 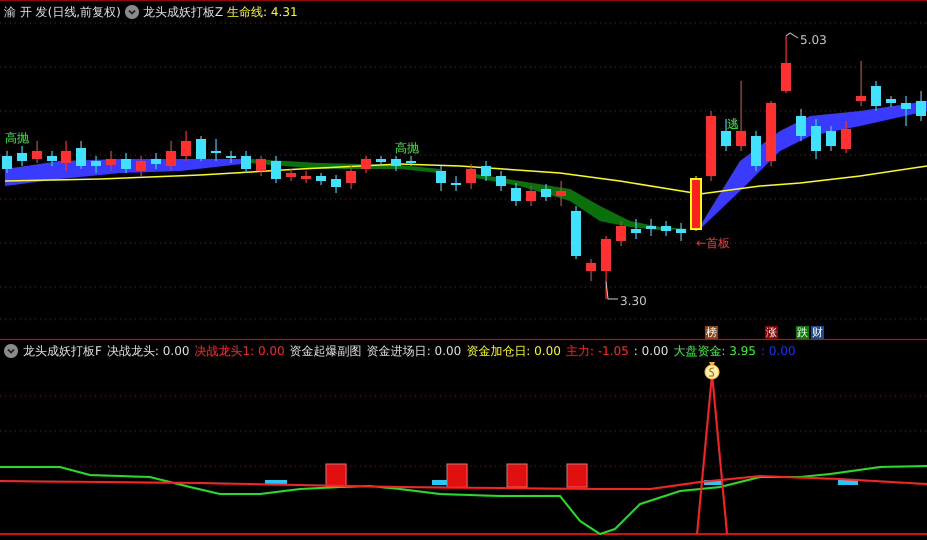 I want to click on signal-badge: 财, so click(x=817, y=332).